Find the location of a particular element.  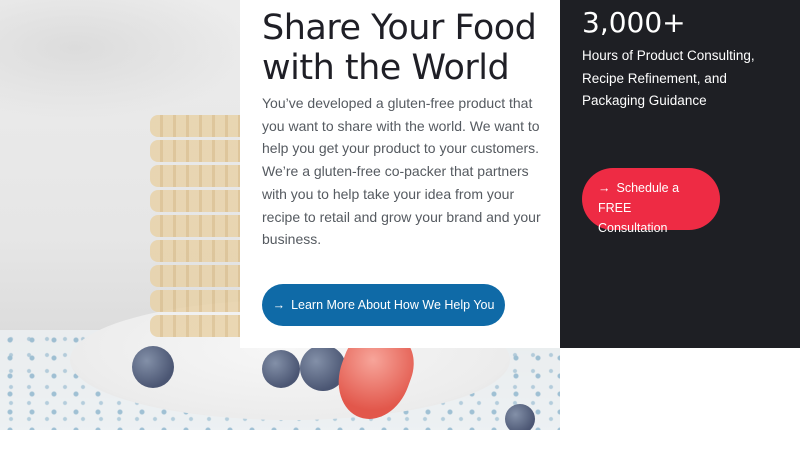

learn-more-label: Learn More About How We Help You is located at coordinates (393, 305).